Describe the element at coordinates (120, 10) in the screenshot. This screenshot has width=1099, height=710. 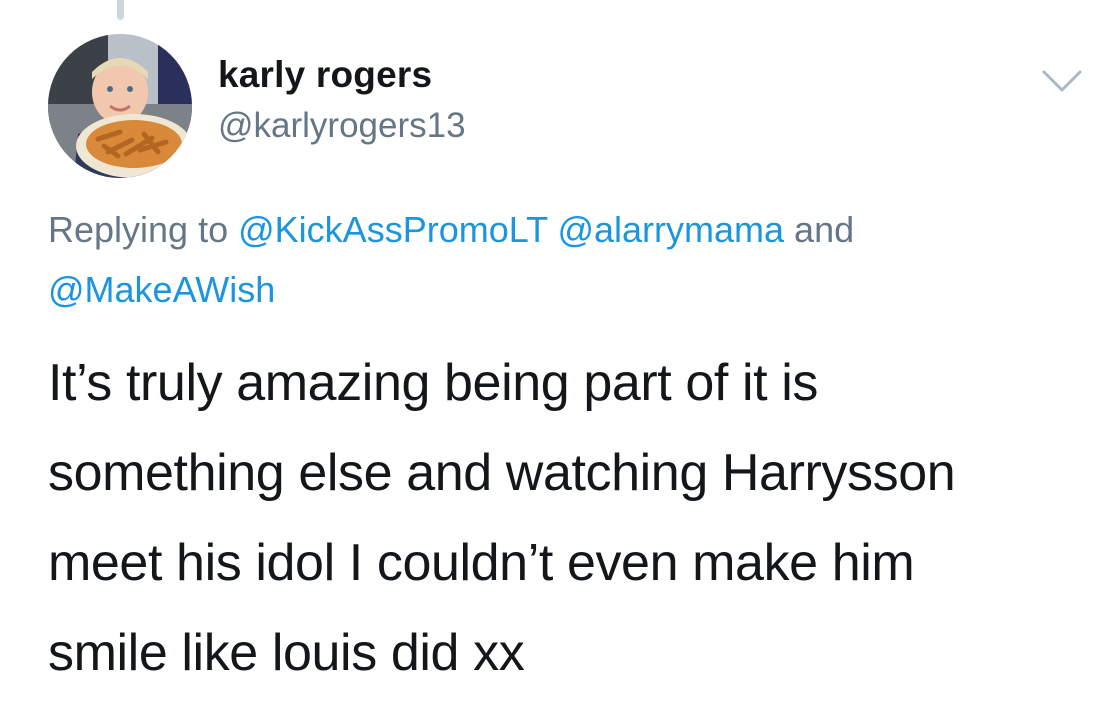
I see `thread-connector-line` at that location.